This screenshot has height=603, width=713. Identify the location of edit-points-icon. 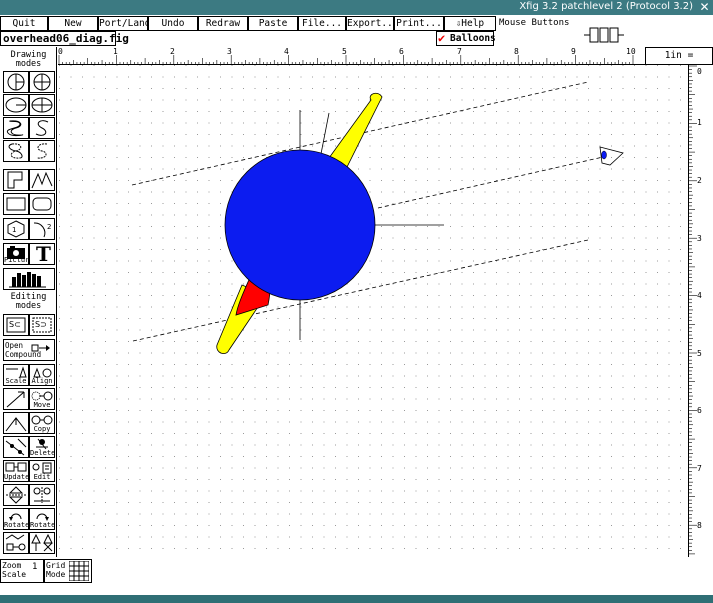
(16, 447).